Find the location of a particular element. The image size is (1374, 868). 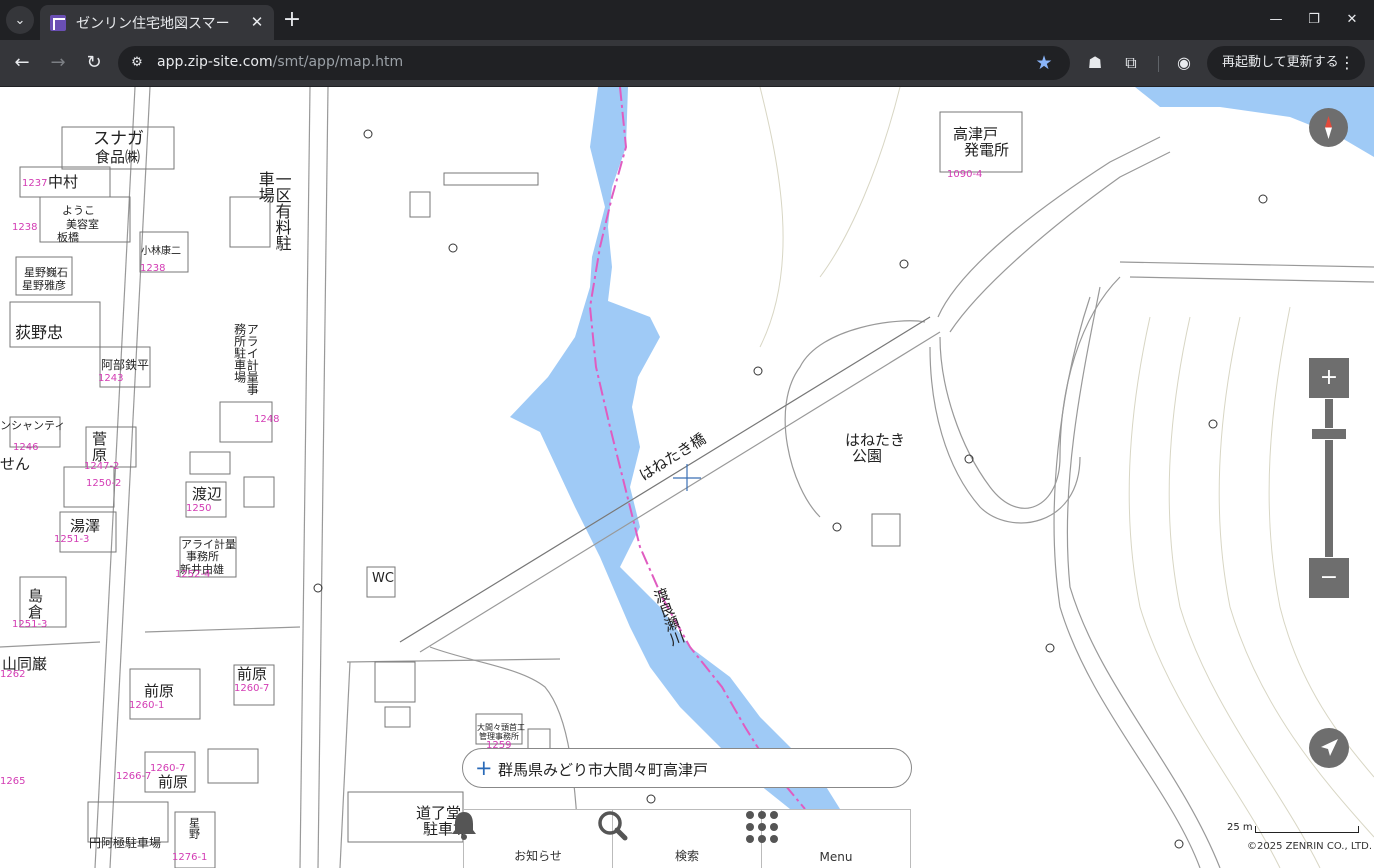

kebab-menu-icon: ⋮ is located at coordinates (1347, 63).